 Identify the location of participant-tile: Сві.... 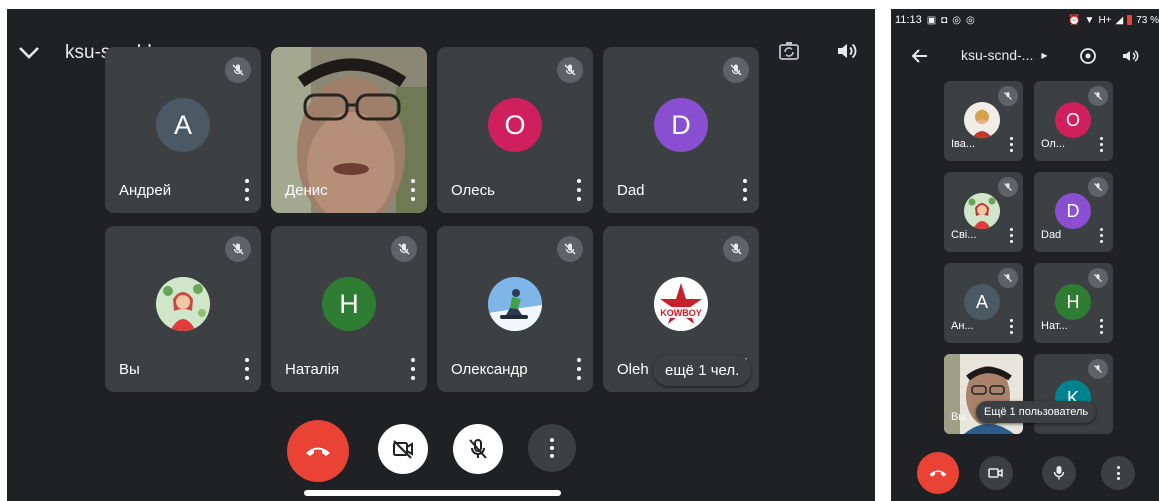
(983, 212).